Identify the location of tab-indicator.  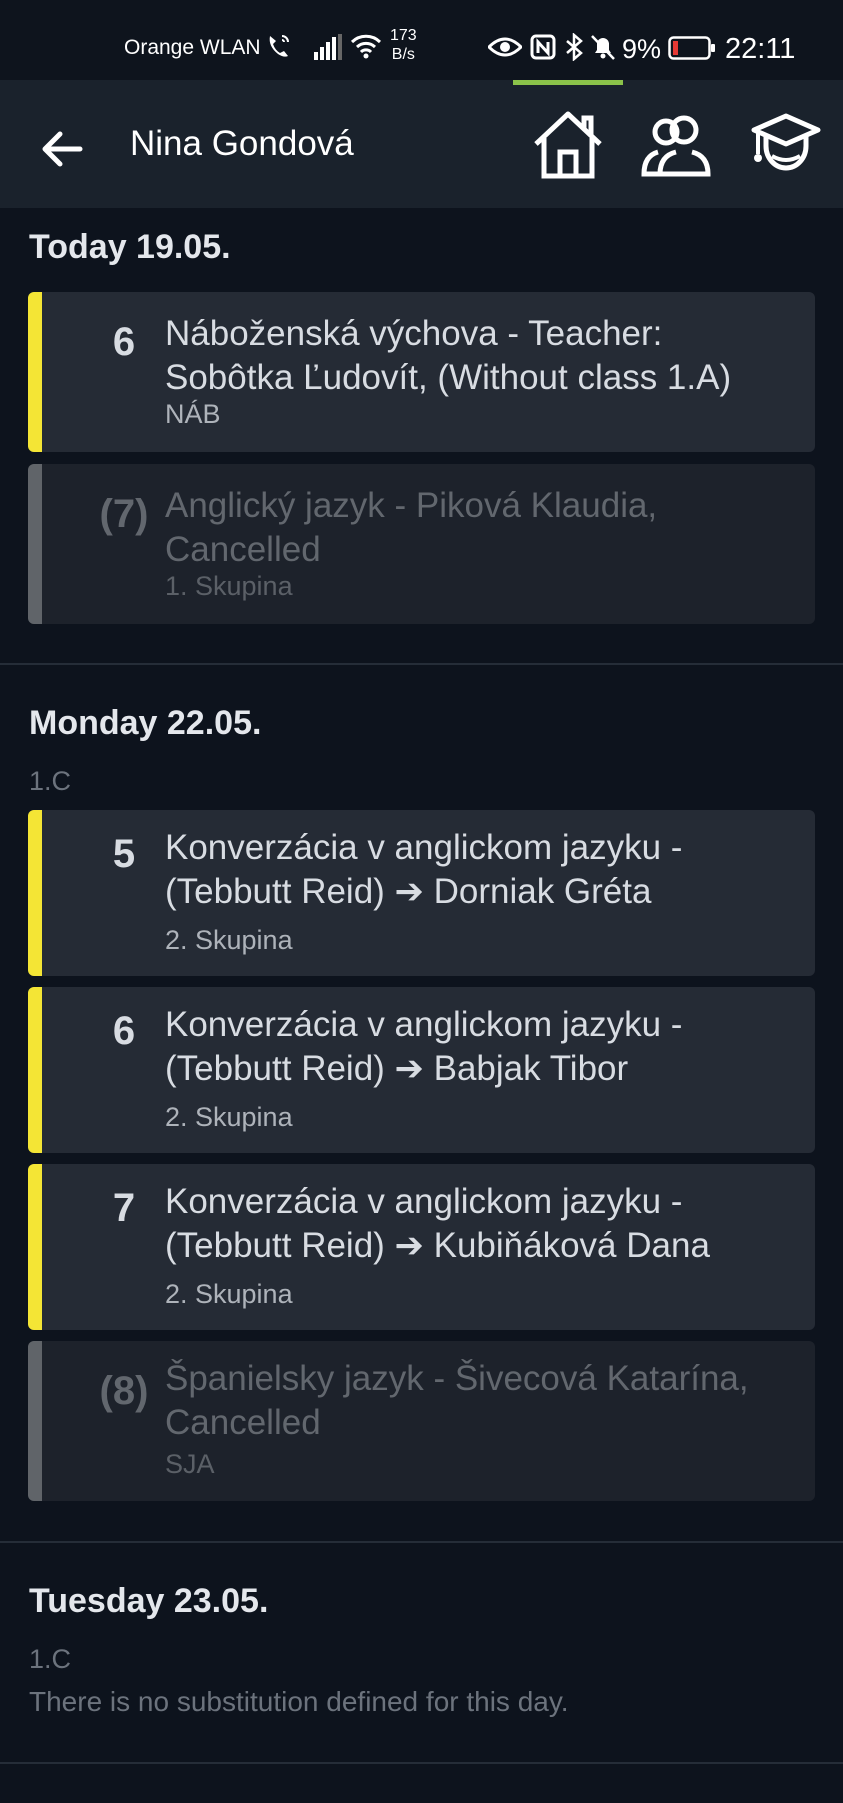
(568, 82).